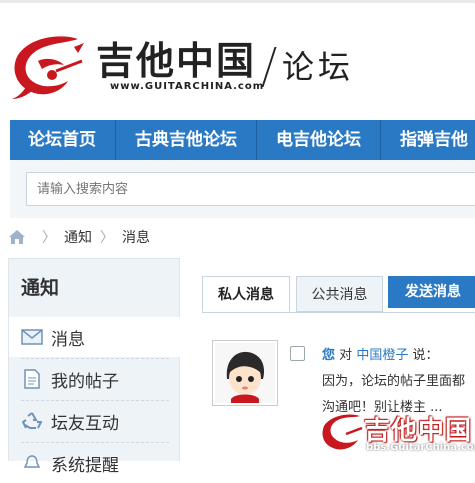  What do you see at coordinates (342, 432) in the screenshot?
I see `watermark-logo-icon` at bounding box center [342, 432].